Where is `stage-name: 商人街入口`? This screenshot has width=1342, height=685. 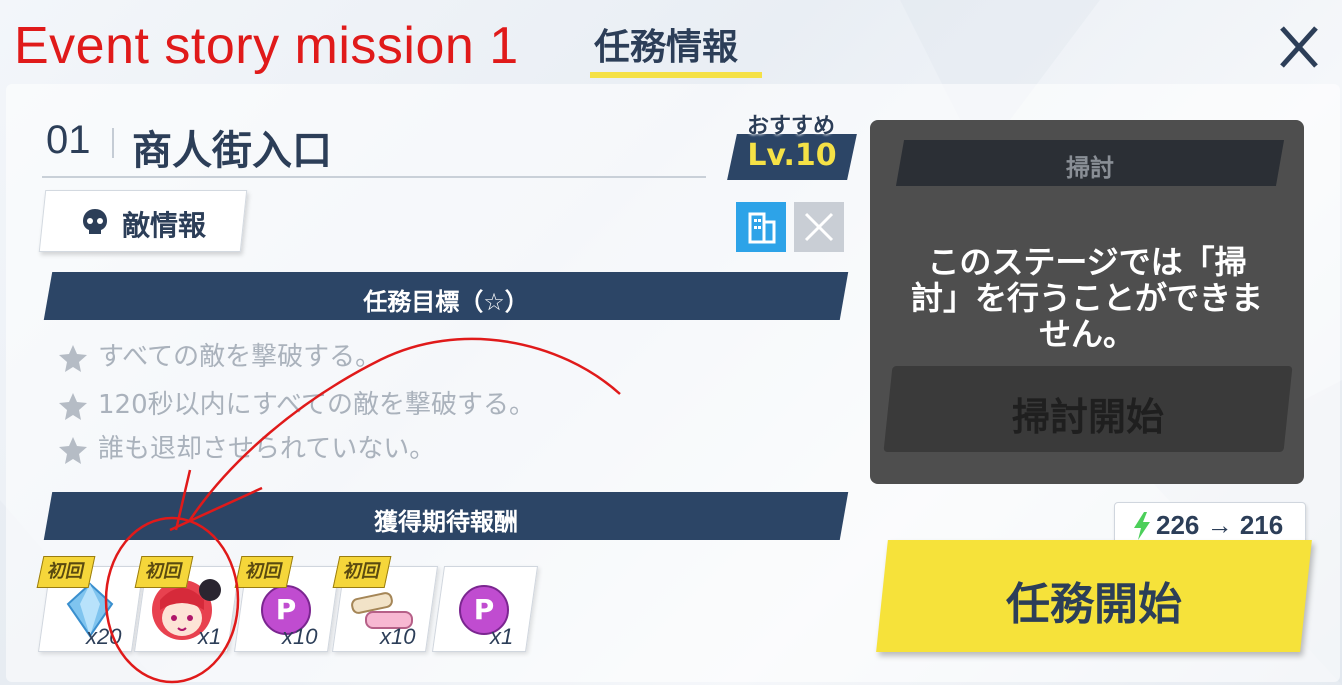
stage-name: 商人街入口 is located at coordinates (232, 151).